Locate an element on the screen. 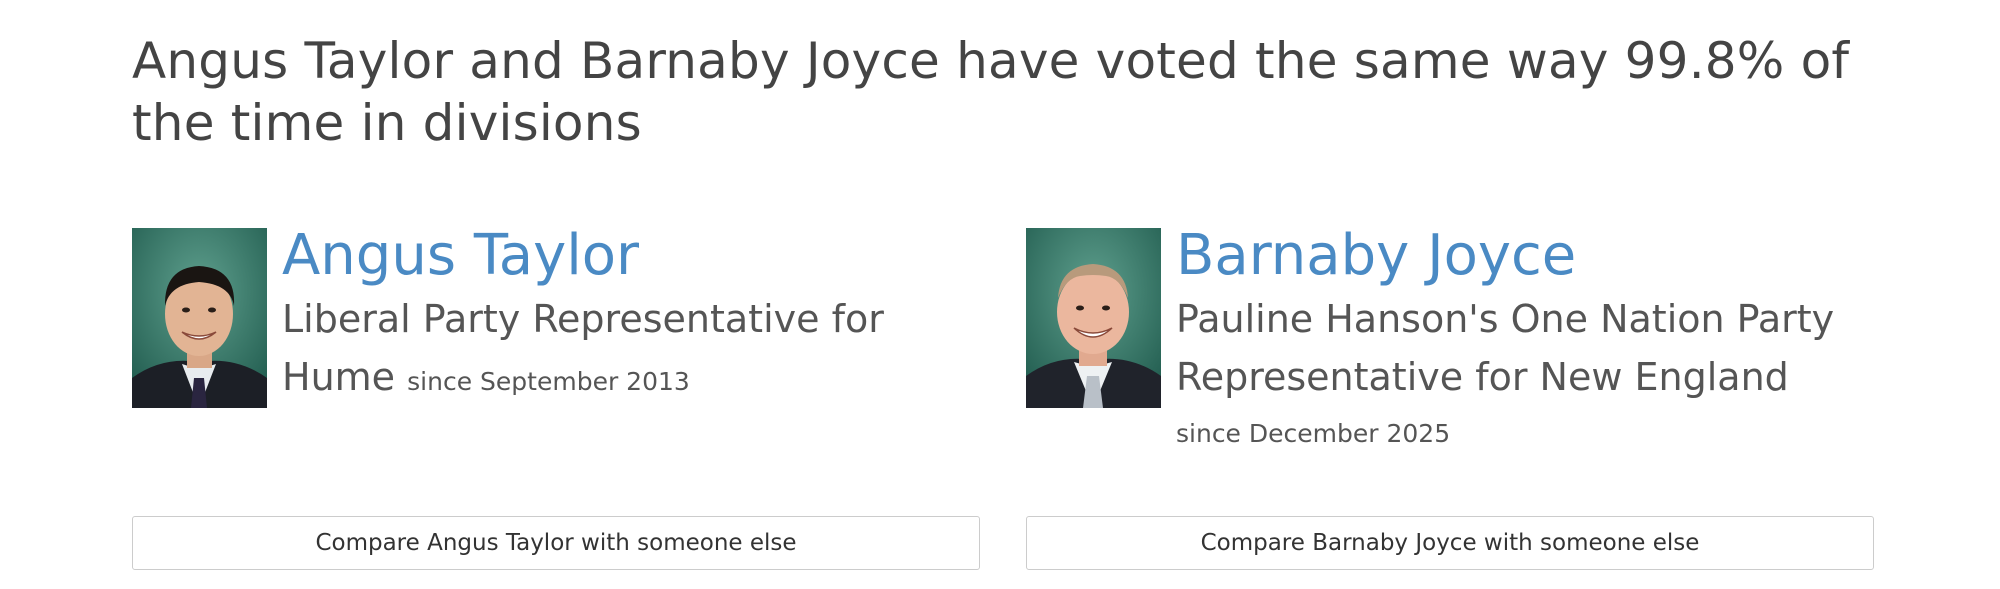  member-name-link: Barnaby Joyce is located at coordinates (1526, 256).